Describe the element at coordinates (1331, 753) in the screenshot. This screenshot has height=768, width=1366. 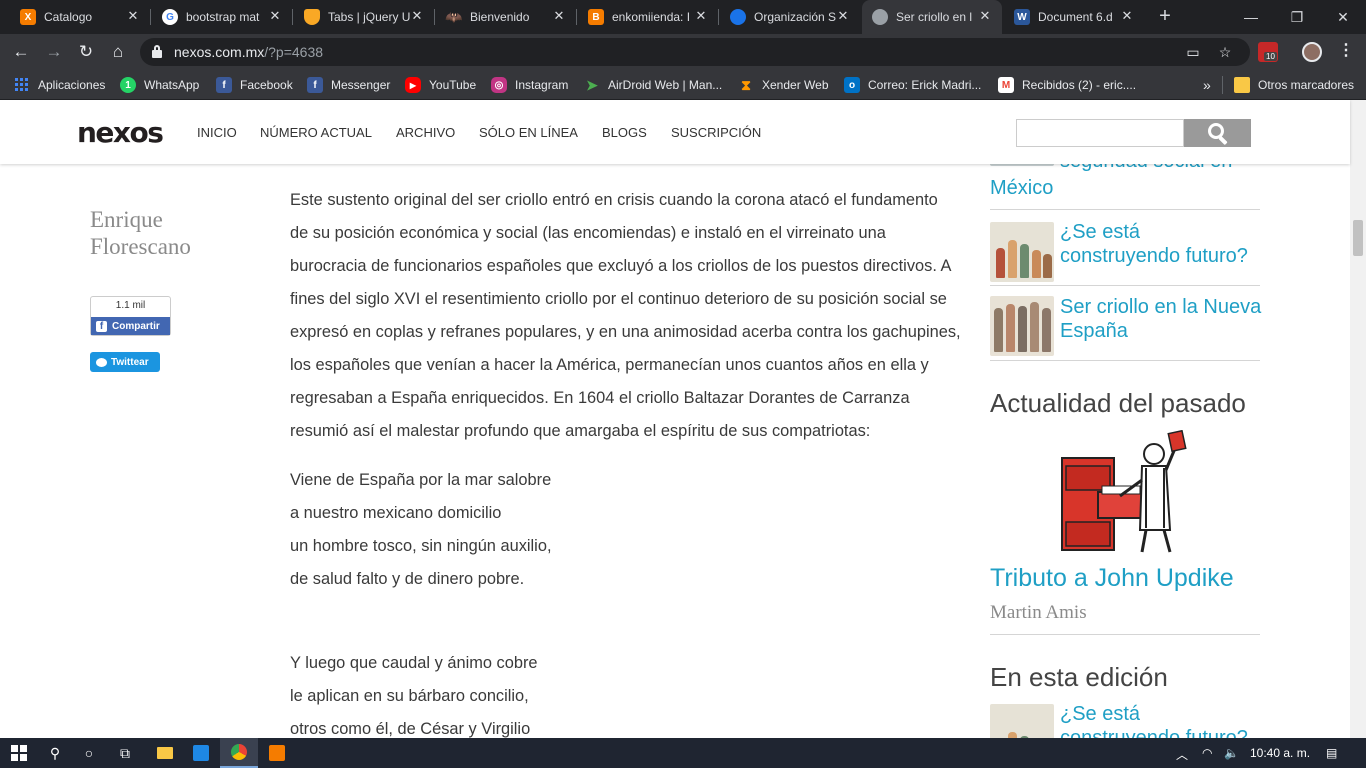
I see `notifications-icon: ▤` at that location.